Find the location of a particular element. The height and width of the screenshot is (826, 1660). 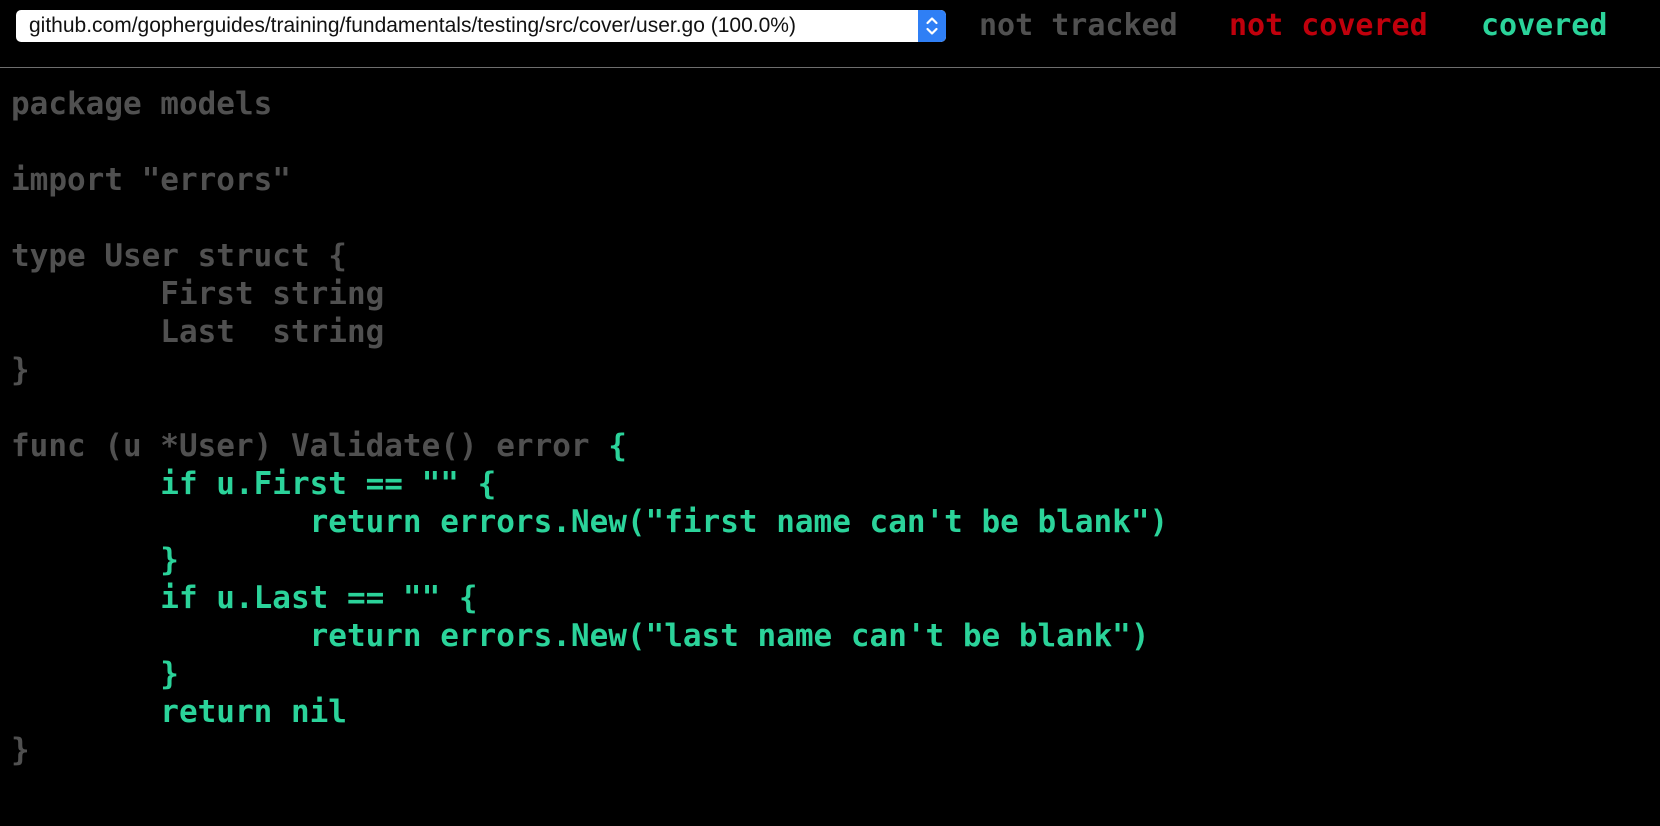

legend-not-covered: not covered is located at coordinates (1328, 25).